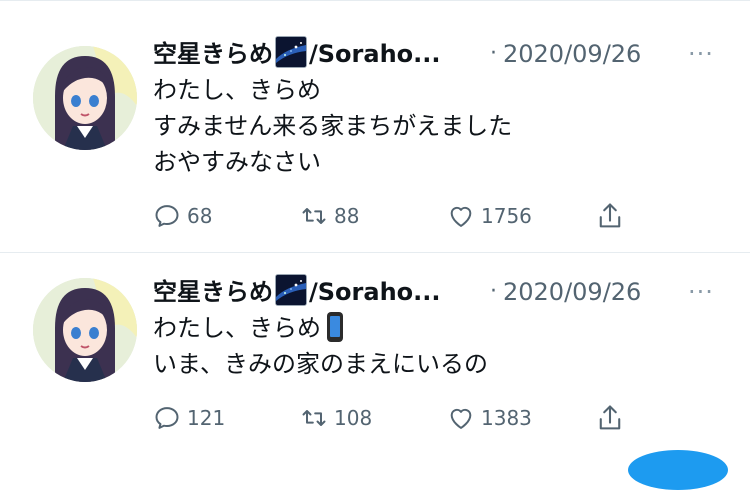  What do you see at coordinates (329, 216) in the screenshot?
I see `retweet-button: 88` at bounding box center [329, 216].